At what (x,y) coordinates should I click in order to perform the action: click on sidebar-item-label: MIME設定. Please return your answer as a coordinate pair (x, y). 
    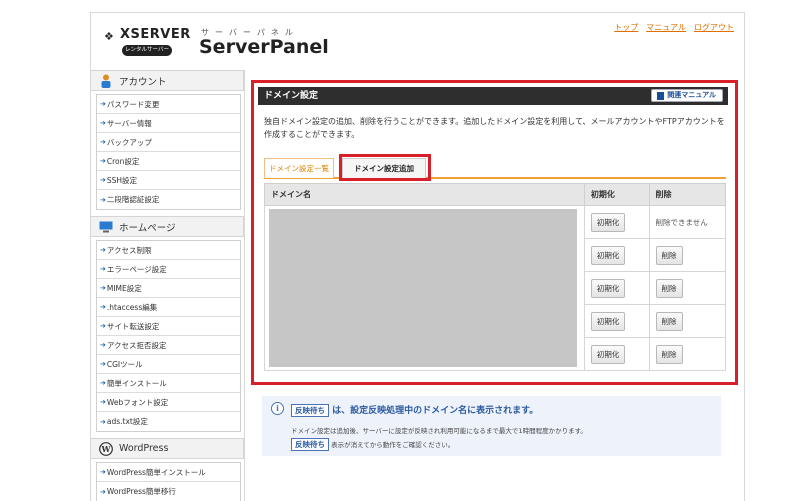
    Looking at the image, I should click on (124, 288).